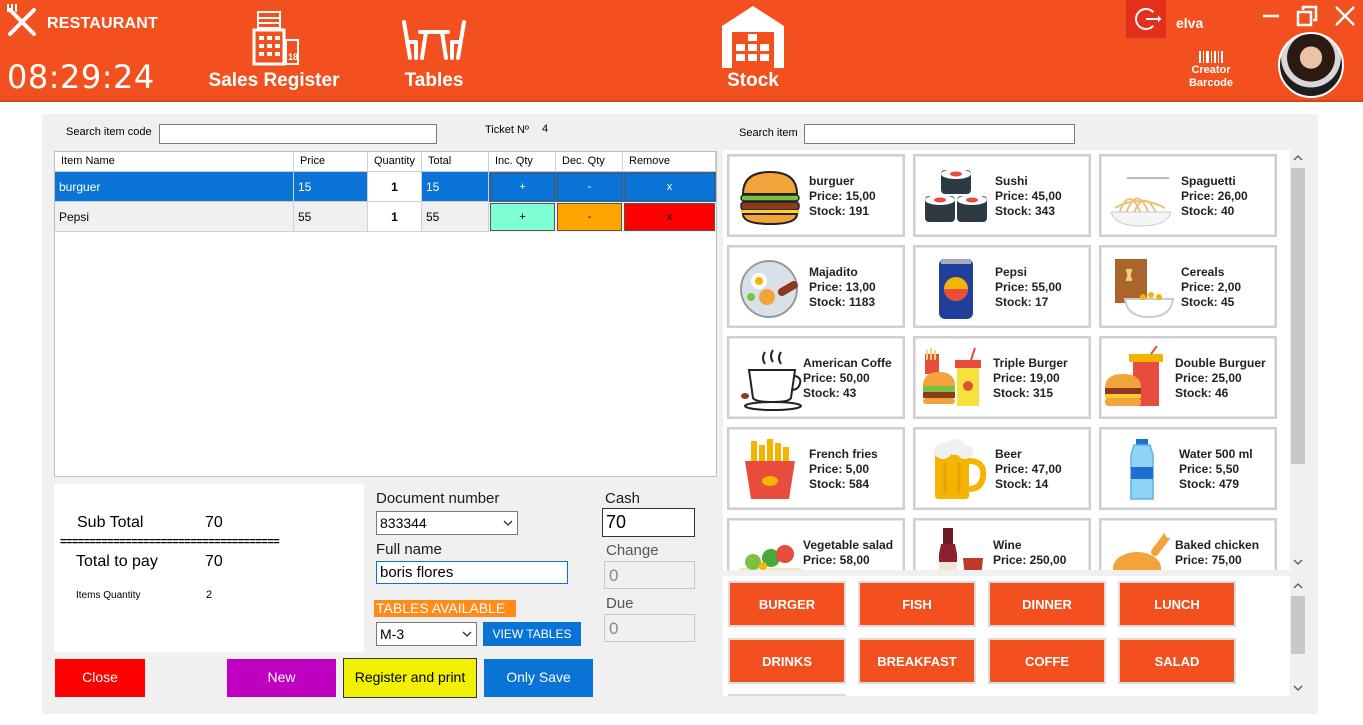 The image size is (1363, 725). I want to click on only-save-button: Only Save, so click(538, 678).